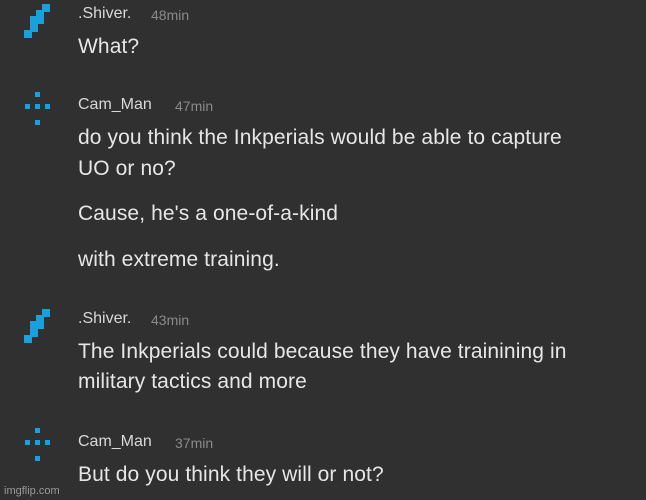 The width and height of the screenshot is (646, 500). I want to click on message-text: Cause, he's a one-of-a-kind, so click(208, 213).